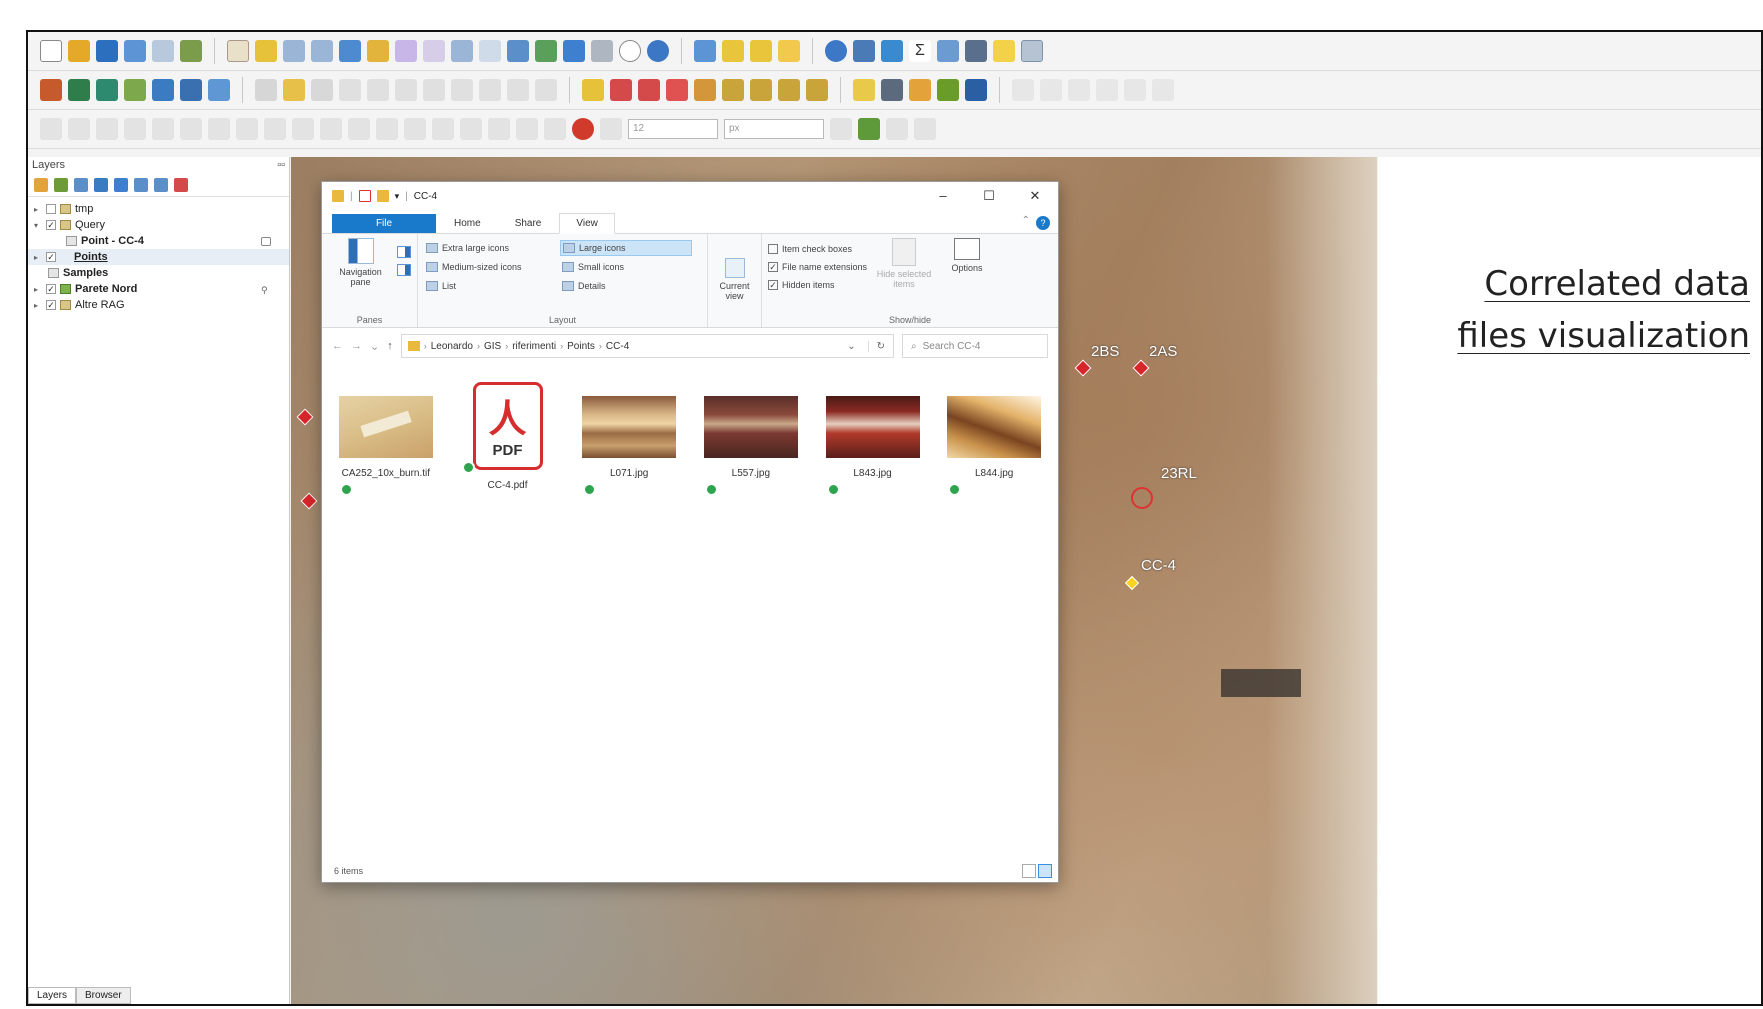 The width and height of the screenshot is (1763, 1009). I want to click on new-3d-view-icon, so click(546, 51).